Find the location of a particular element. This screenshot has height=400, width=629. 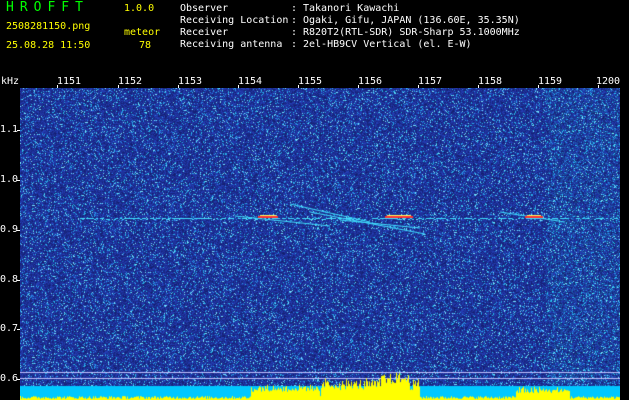

app-title: HROFFT is located at coordinates (47, 7).